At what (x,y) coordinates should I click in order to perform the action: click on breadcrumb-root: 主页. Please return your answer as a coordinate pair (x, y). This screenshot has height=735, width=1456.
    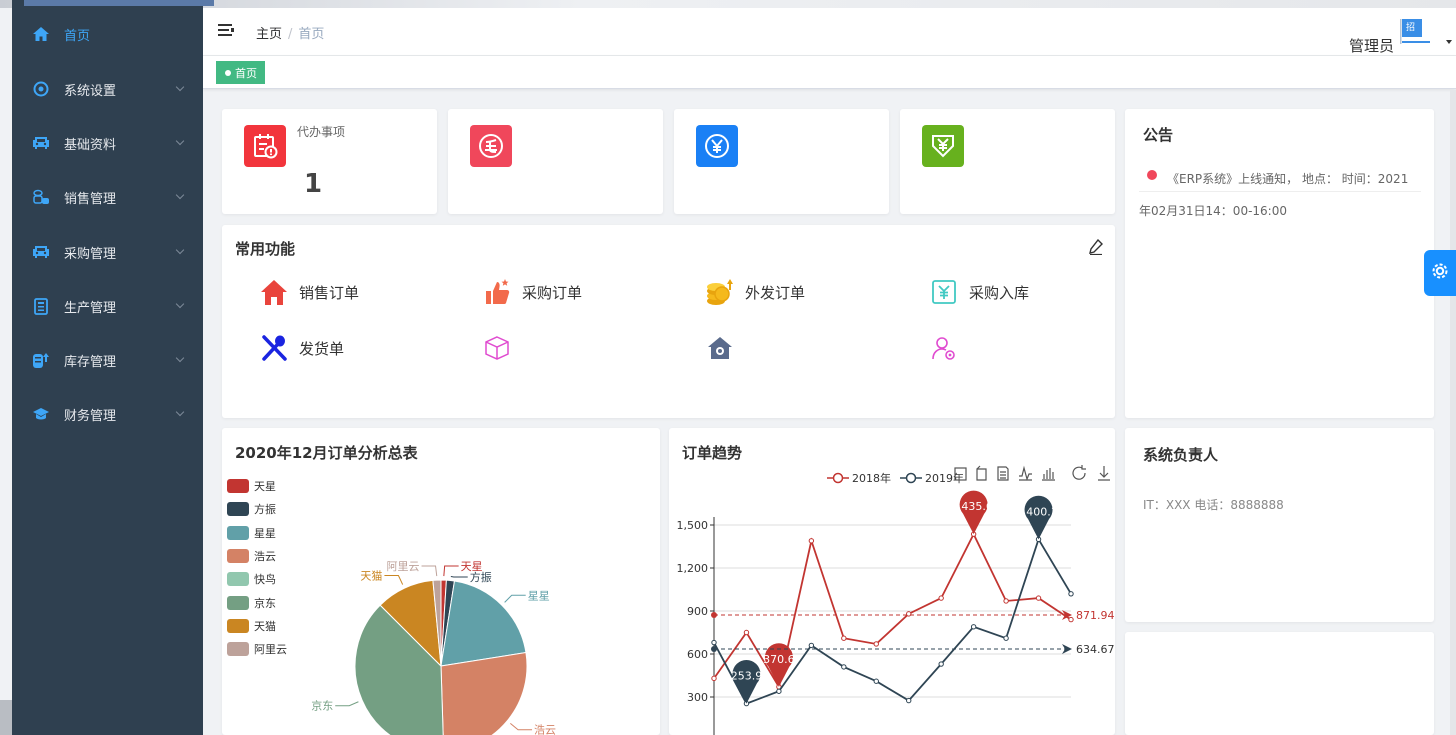
    Looking at the image, I should click on (269, 34).